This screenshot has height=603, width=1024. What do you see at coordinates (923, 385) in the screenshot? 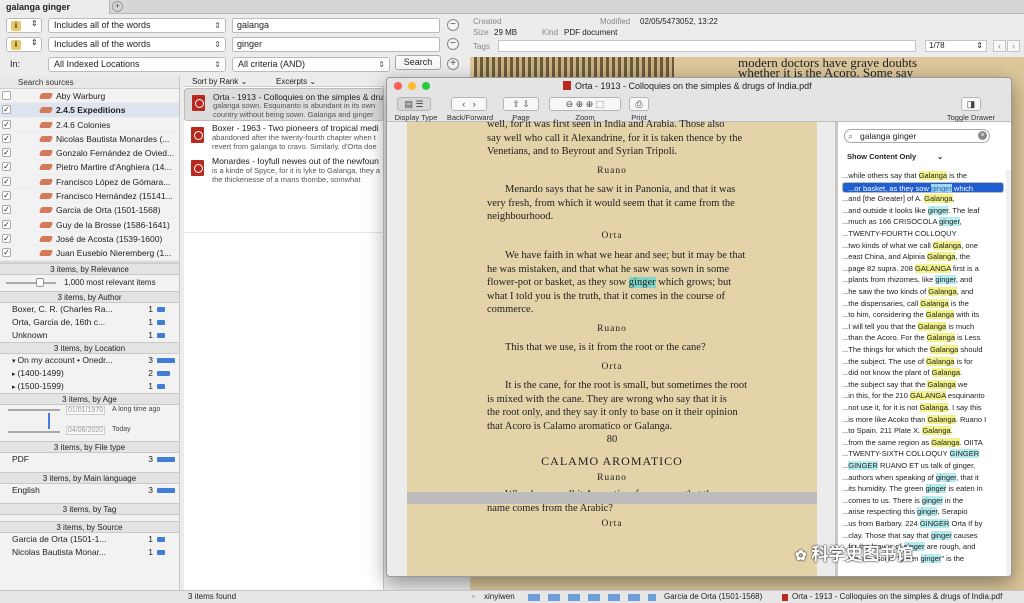
I see `search-hit-row: ...the subject say that the Galanga we` at bounding box center [923, 385].